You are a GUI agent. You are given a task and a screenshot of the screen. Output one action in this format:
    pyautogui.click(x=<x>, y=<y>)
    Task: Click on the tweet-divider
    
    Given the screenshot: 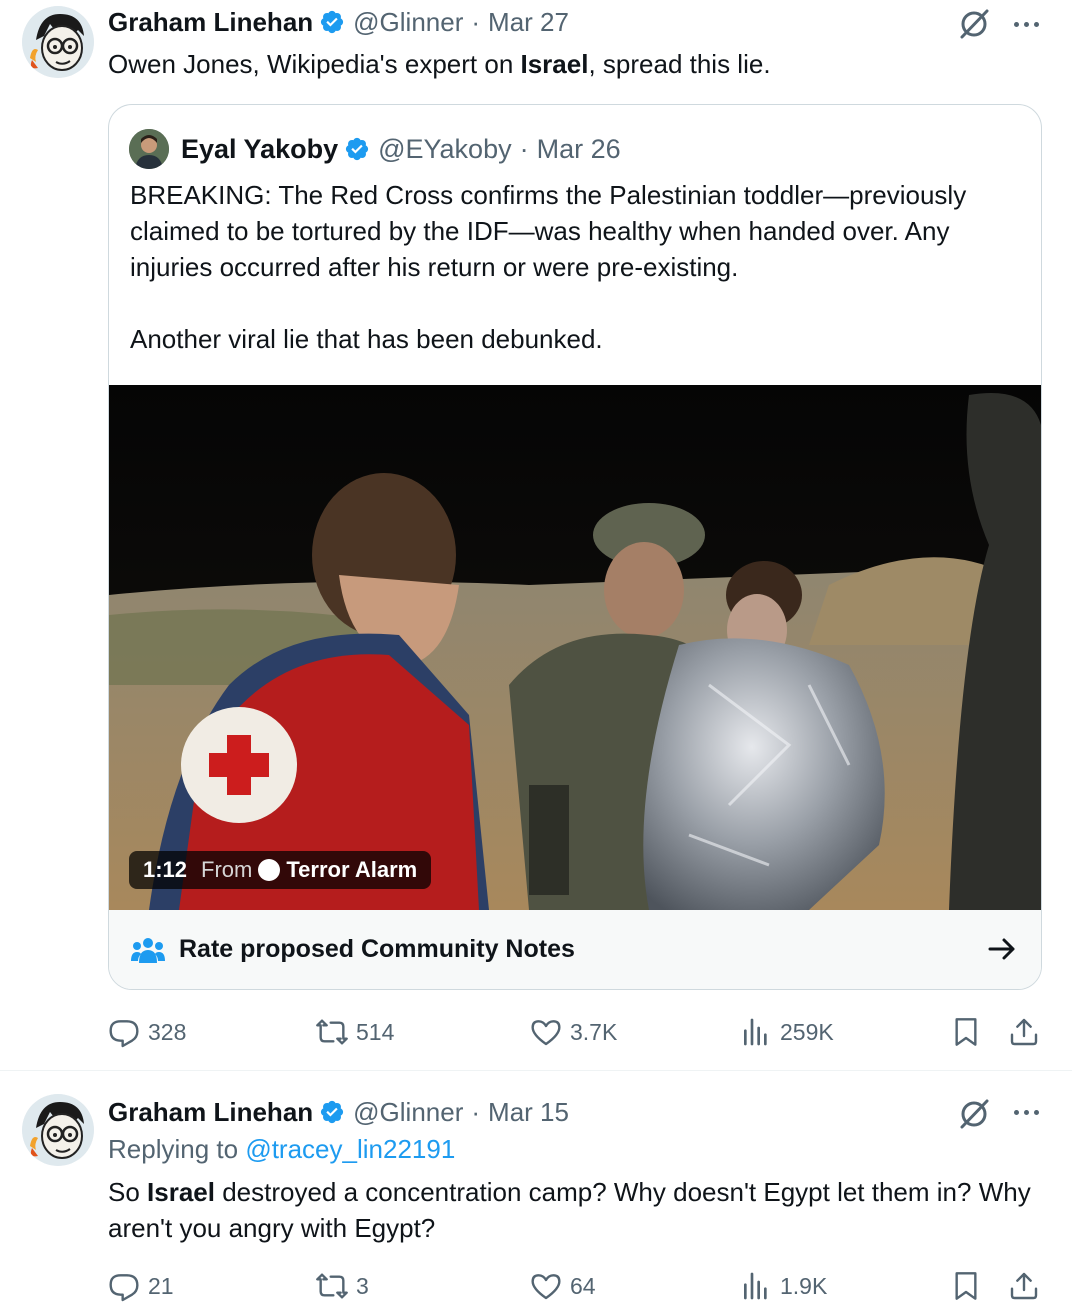 What is the action you would take?
    pyautogui.click(x=536, y=1070)
    